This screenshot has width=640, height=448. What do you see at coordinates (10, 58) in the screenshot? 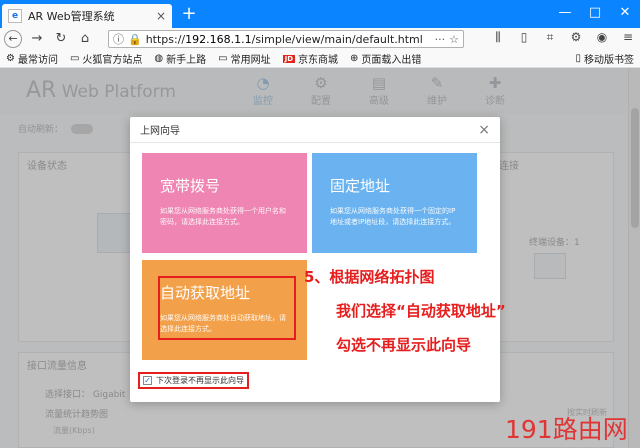
I see `gear-icon: ⚙` at bounding box center [10, 58].